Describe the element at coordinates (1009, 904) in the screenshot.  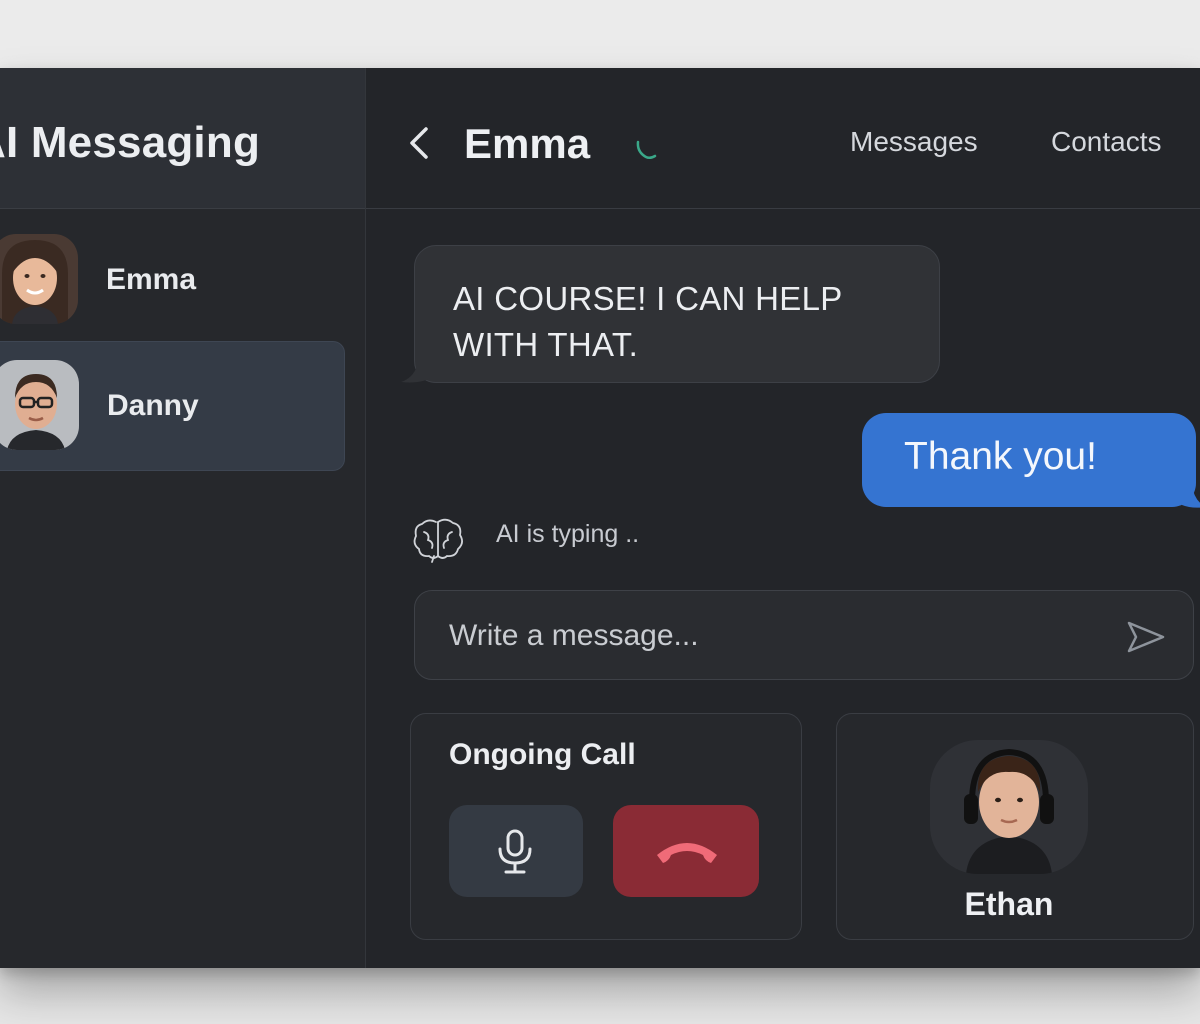
I see `participant-name: Ethan` at that location.